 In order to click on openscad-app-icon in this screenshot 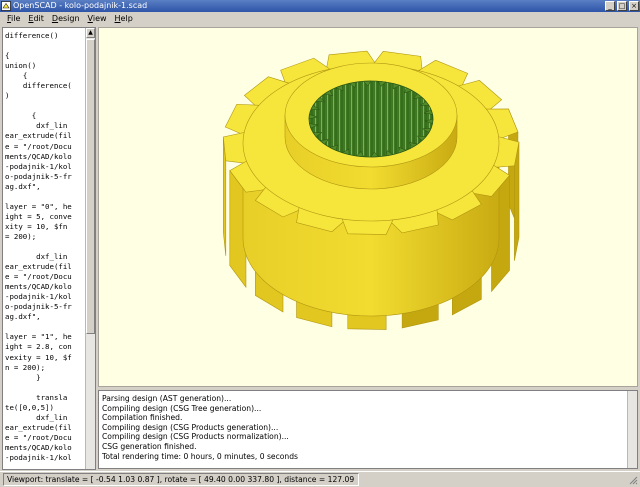, I will do `click(6, 6)`.